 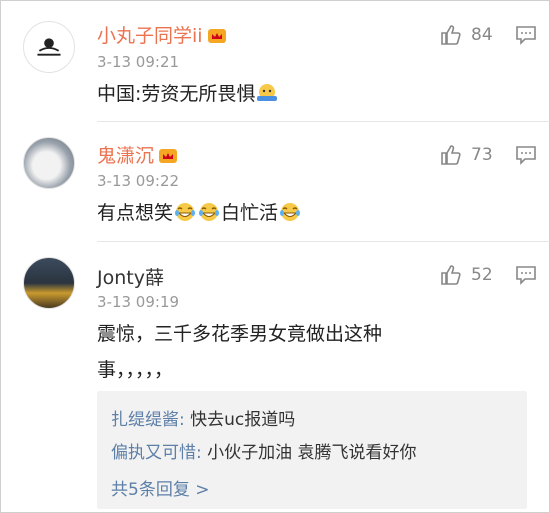 What do you see at coordinates (307, 213) in the screenshot?
I see `comment-text: 有点想笑 白忙活` at bounding box center [307, 213].